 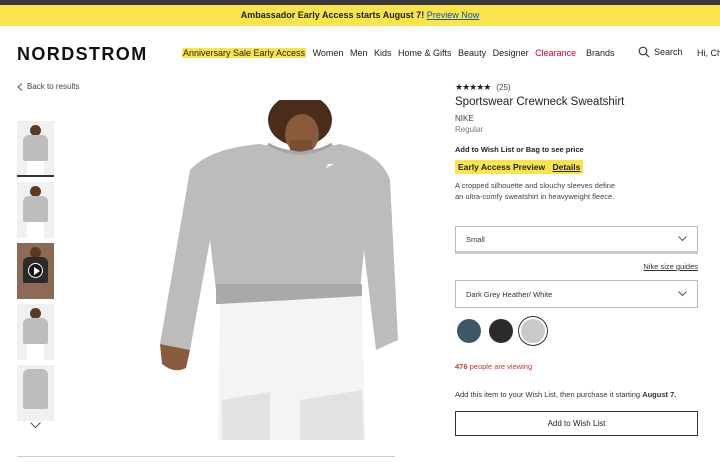 I want to click on nav-kids: Kids, so click(x=383, y=53).